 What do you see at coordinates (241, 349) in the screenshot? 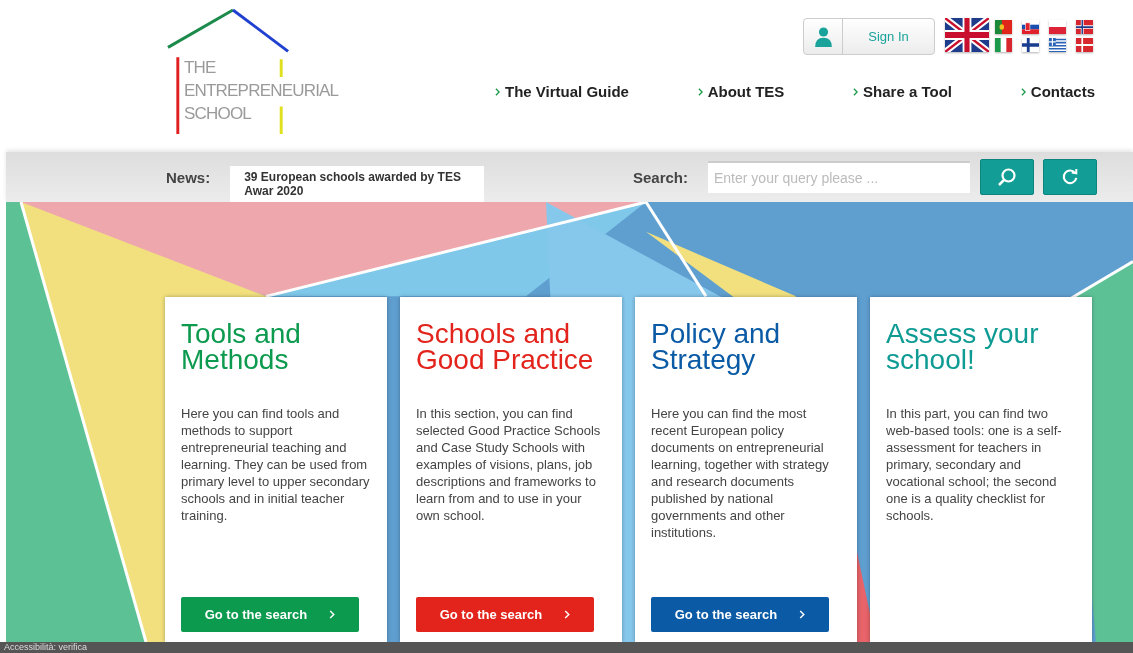
I see `card-title: Tools and Methods` at bounding box center [241, 349].